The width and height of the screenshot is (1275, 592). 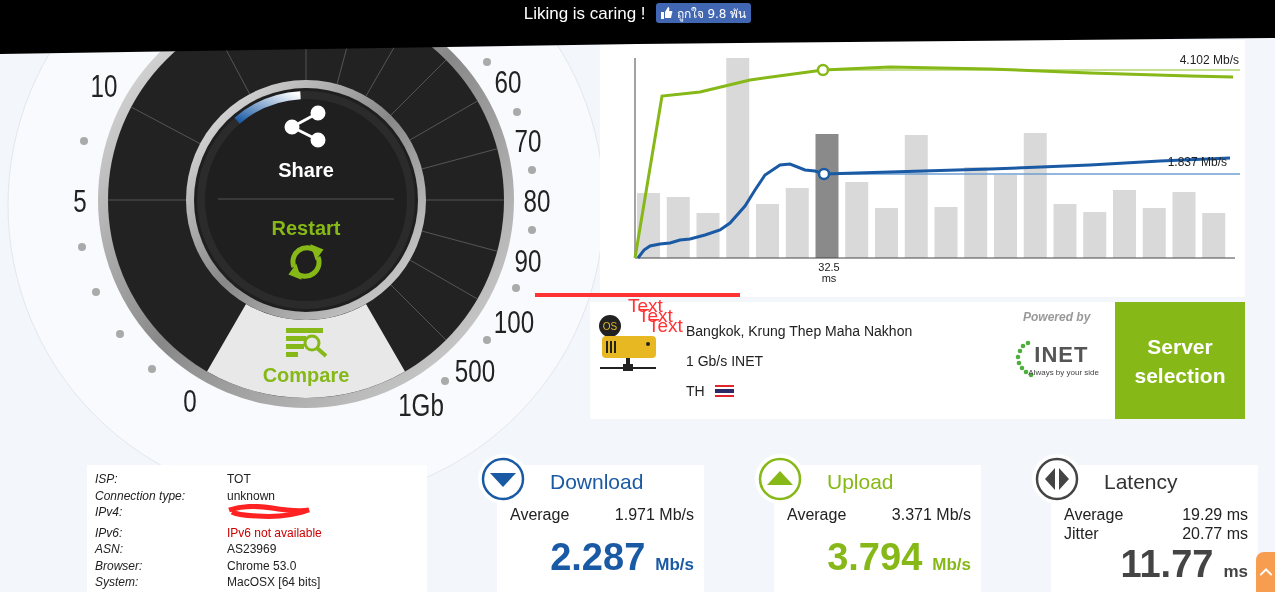 What do you see at coordinates (1081, 533) in the screenshot?
I see `stat-label: Jitter` at bounding box center [1081, 533].